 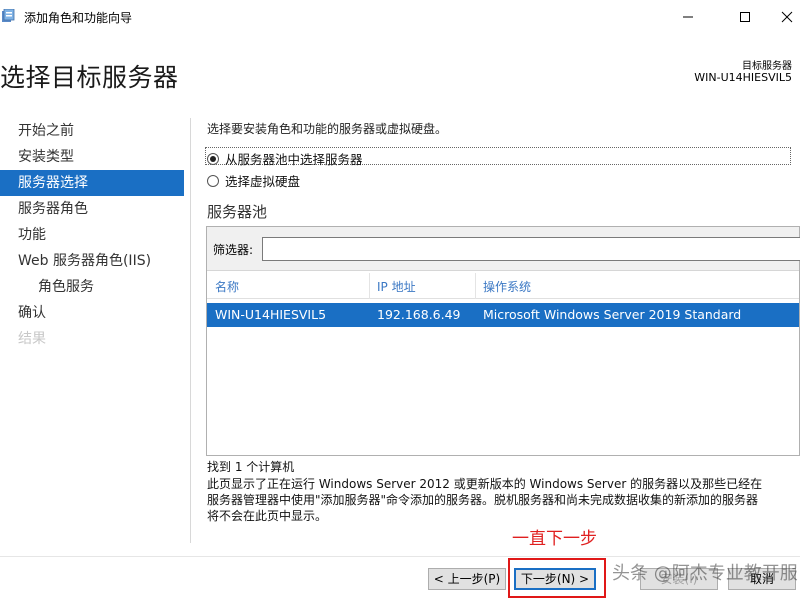 What do you see at coordinates (612, 314) in the screenshot?
I see `cell-server-os: Microsoft Windows Server 2019 Standard` at bounding box center [612, 314].